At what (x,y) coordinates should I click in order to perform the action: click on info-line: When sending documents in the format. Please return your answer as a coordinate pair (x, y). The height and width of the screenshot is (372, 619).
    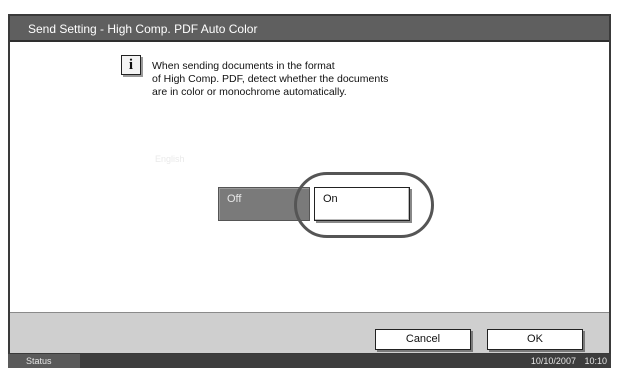
    Looking at the image, I should click on (243, 66).